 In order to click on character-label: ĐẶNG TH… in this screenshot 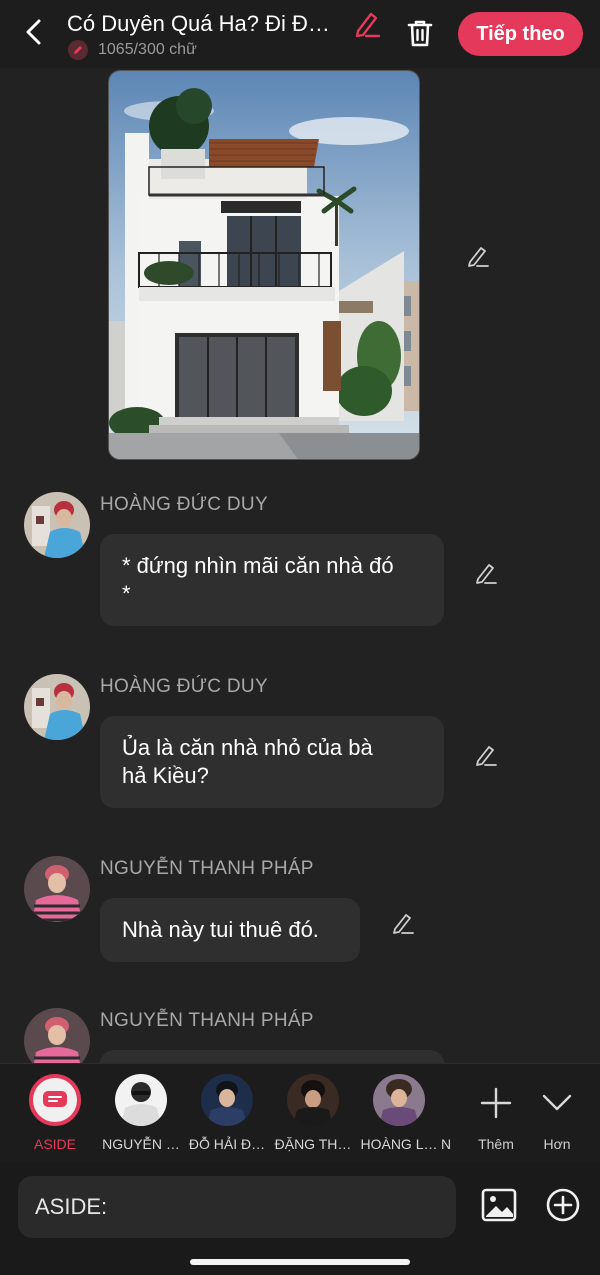, I will do `click(313, 1144)`.